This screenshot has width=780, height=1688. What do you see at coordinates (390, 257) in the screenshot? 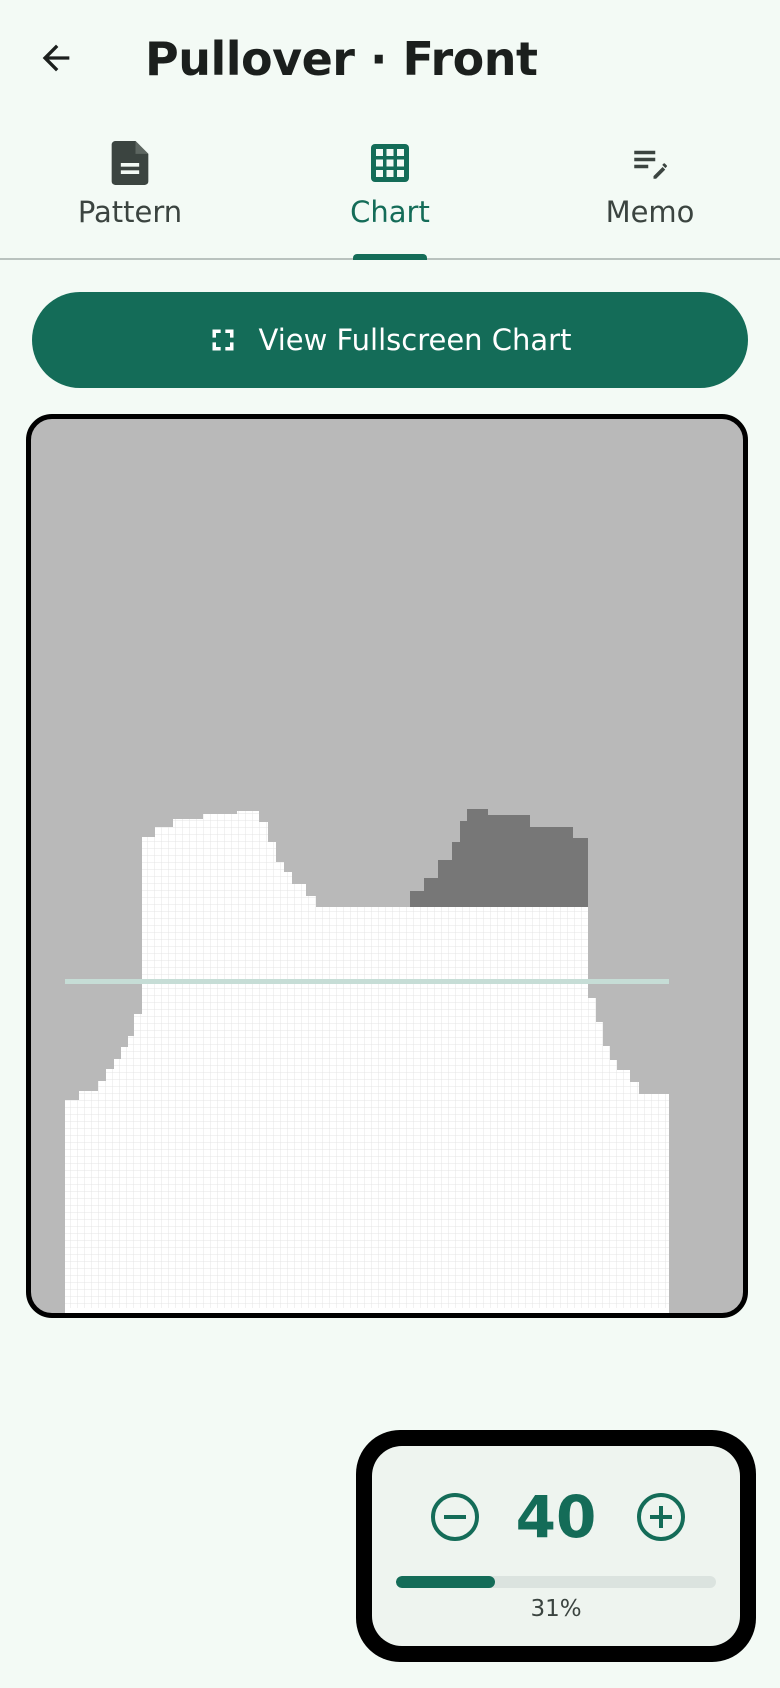
I see `active-tab-indicator` at bounding box center [390, 257].